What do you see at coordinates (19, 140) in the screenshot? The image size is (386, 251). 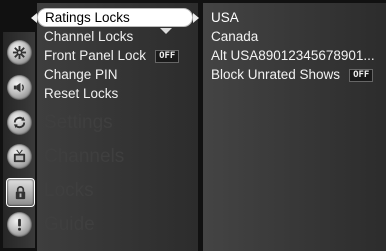 I see `category-rail` at bounding box center [19, 140].